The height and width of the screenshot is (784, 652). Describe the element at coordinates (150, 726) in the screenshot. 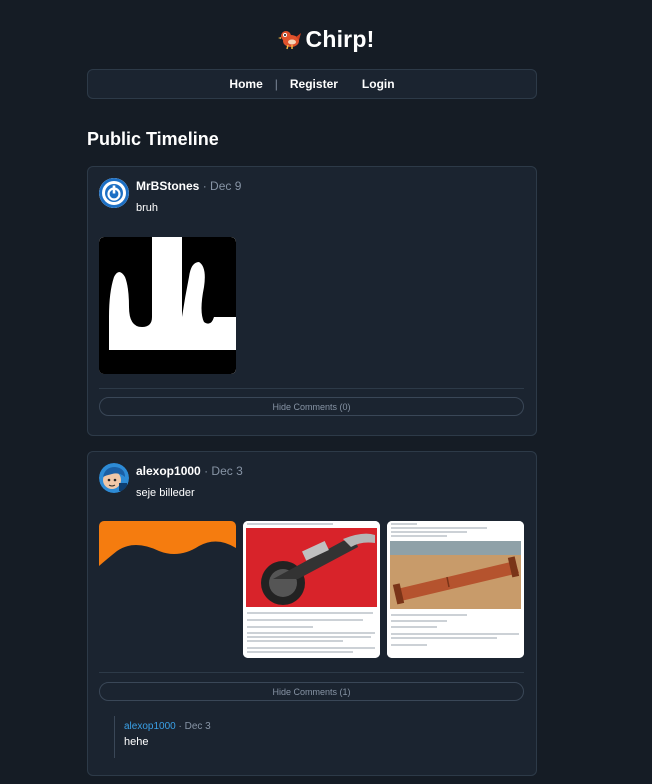

I see `comment-author: alexop1000` at that location.